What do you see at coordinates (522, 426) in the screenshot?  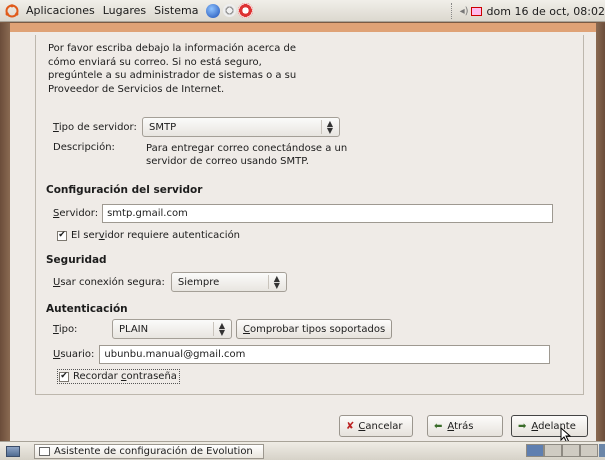 I see `forward-arrow-icon: ➡` at bounding box center [522, 426].